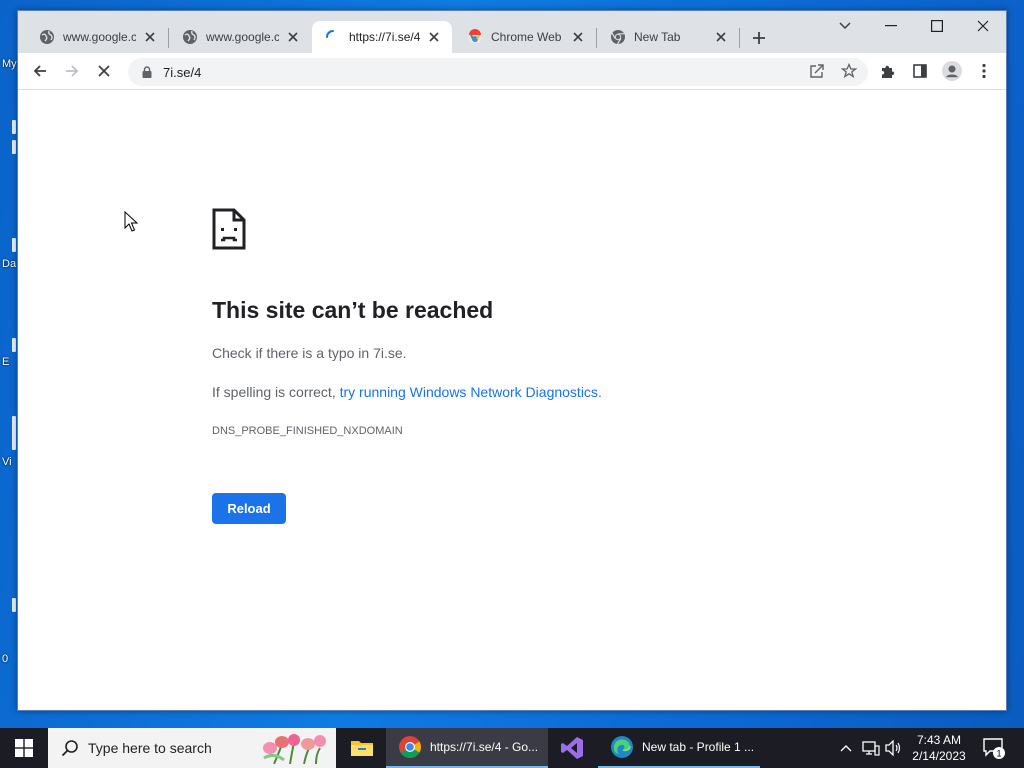 The width and height of the screenshot is (1024, 768). Describe the element at coordinates (527, 37) in the screenshot. I see `tab-title: Chrome Web S` at that location.